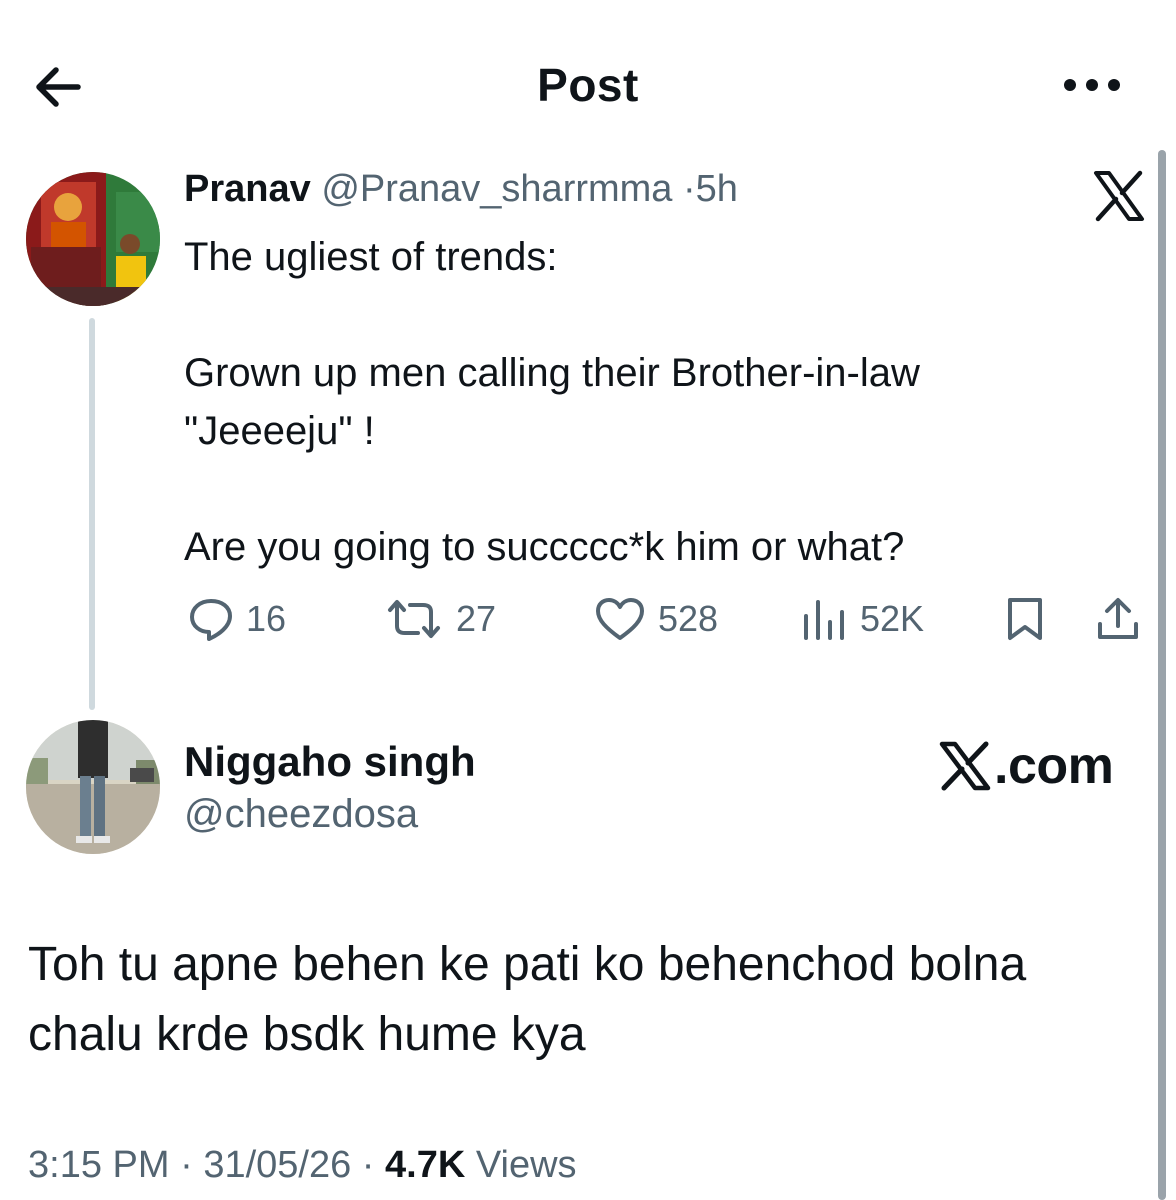  What do you see at coordinates (371, 257) in the screenshot?
I see `quoted-text-line: The ugliest of trends:` at bounding box center [371, 257].